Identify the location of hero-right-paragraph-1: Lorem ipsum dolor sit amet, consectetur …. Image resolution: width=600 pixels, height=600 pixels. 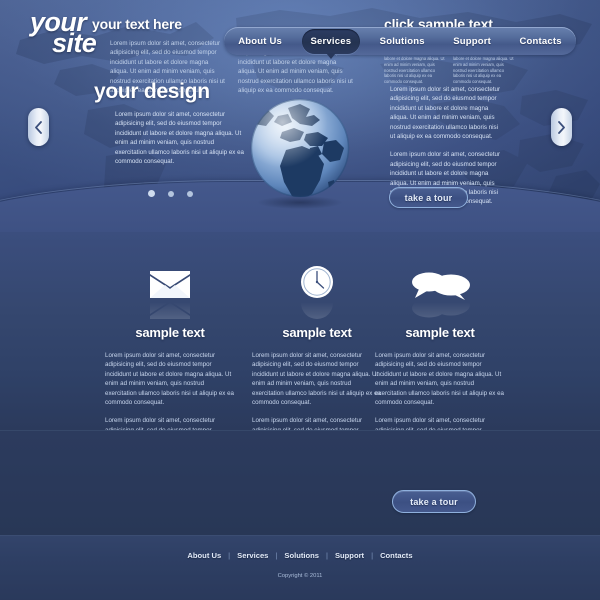
(445, 113).